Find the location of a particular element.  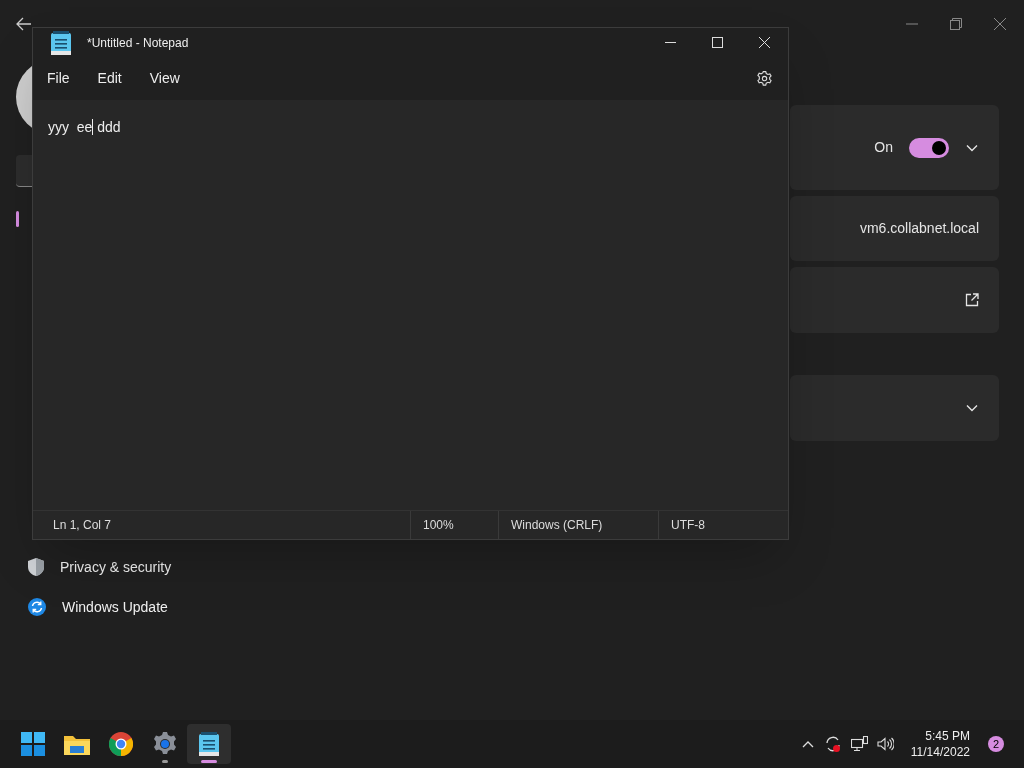

taskbar-button is located at coordinates (209, 744).